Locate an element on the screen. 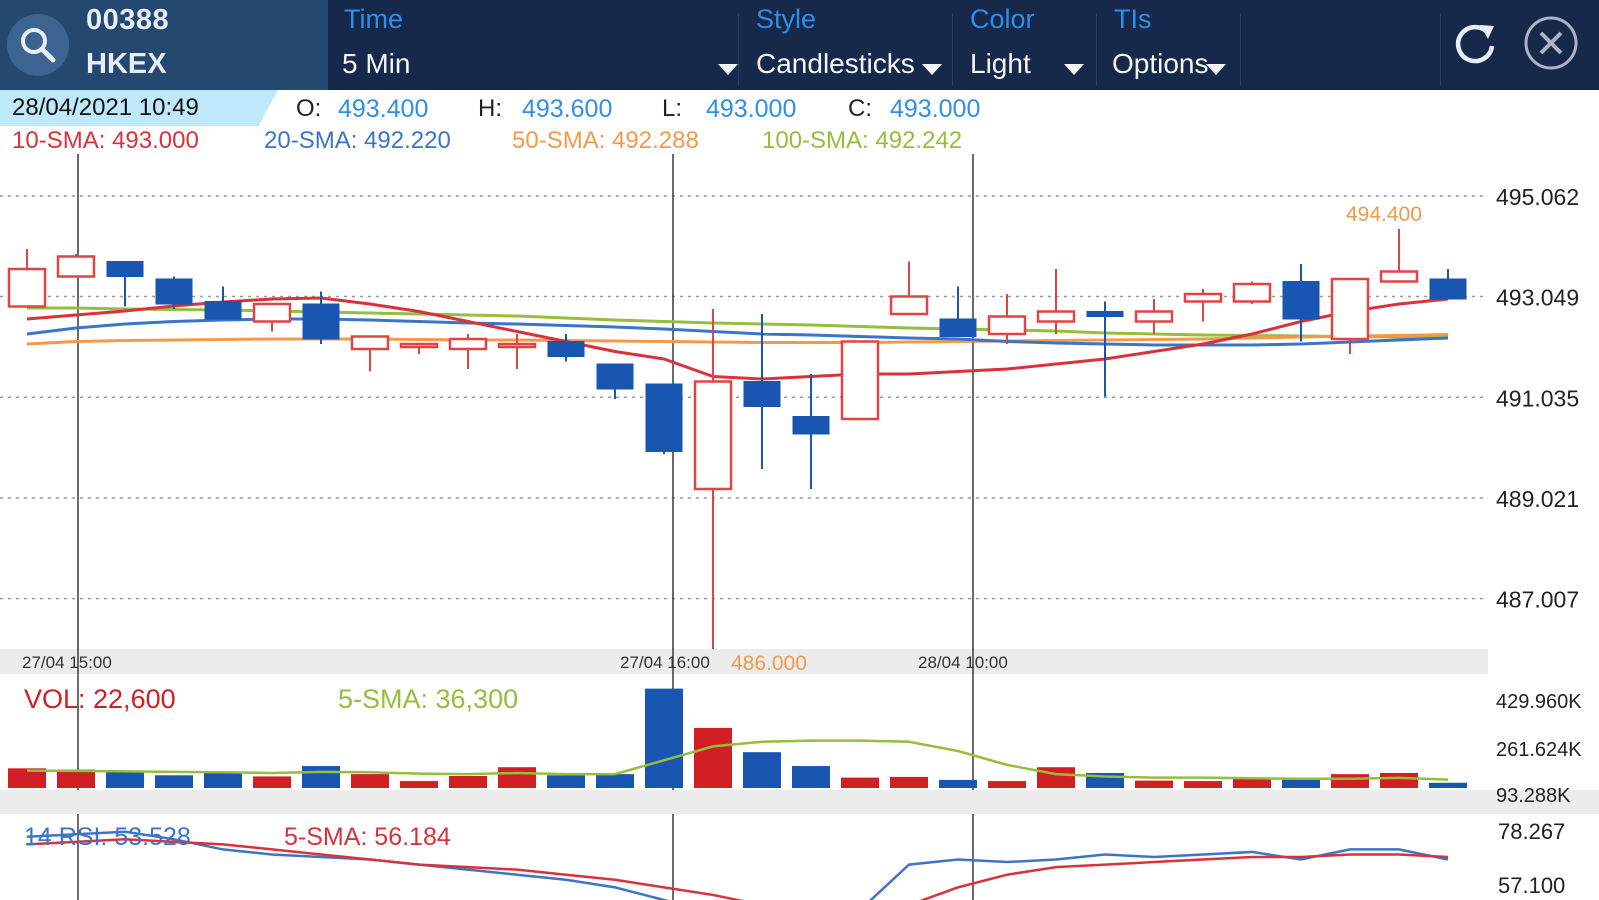 The image size is (1599, 900). style-label: Style is located at coordinates (786, 19).